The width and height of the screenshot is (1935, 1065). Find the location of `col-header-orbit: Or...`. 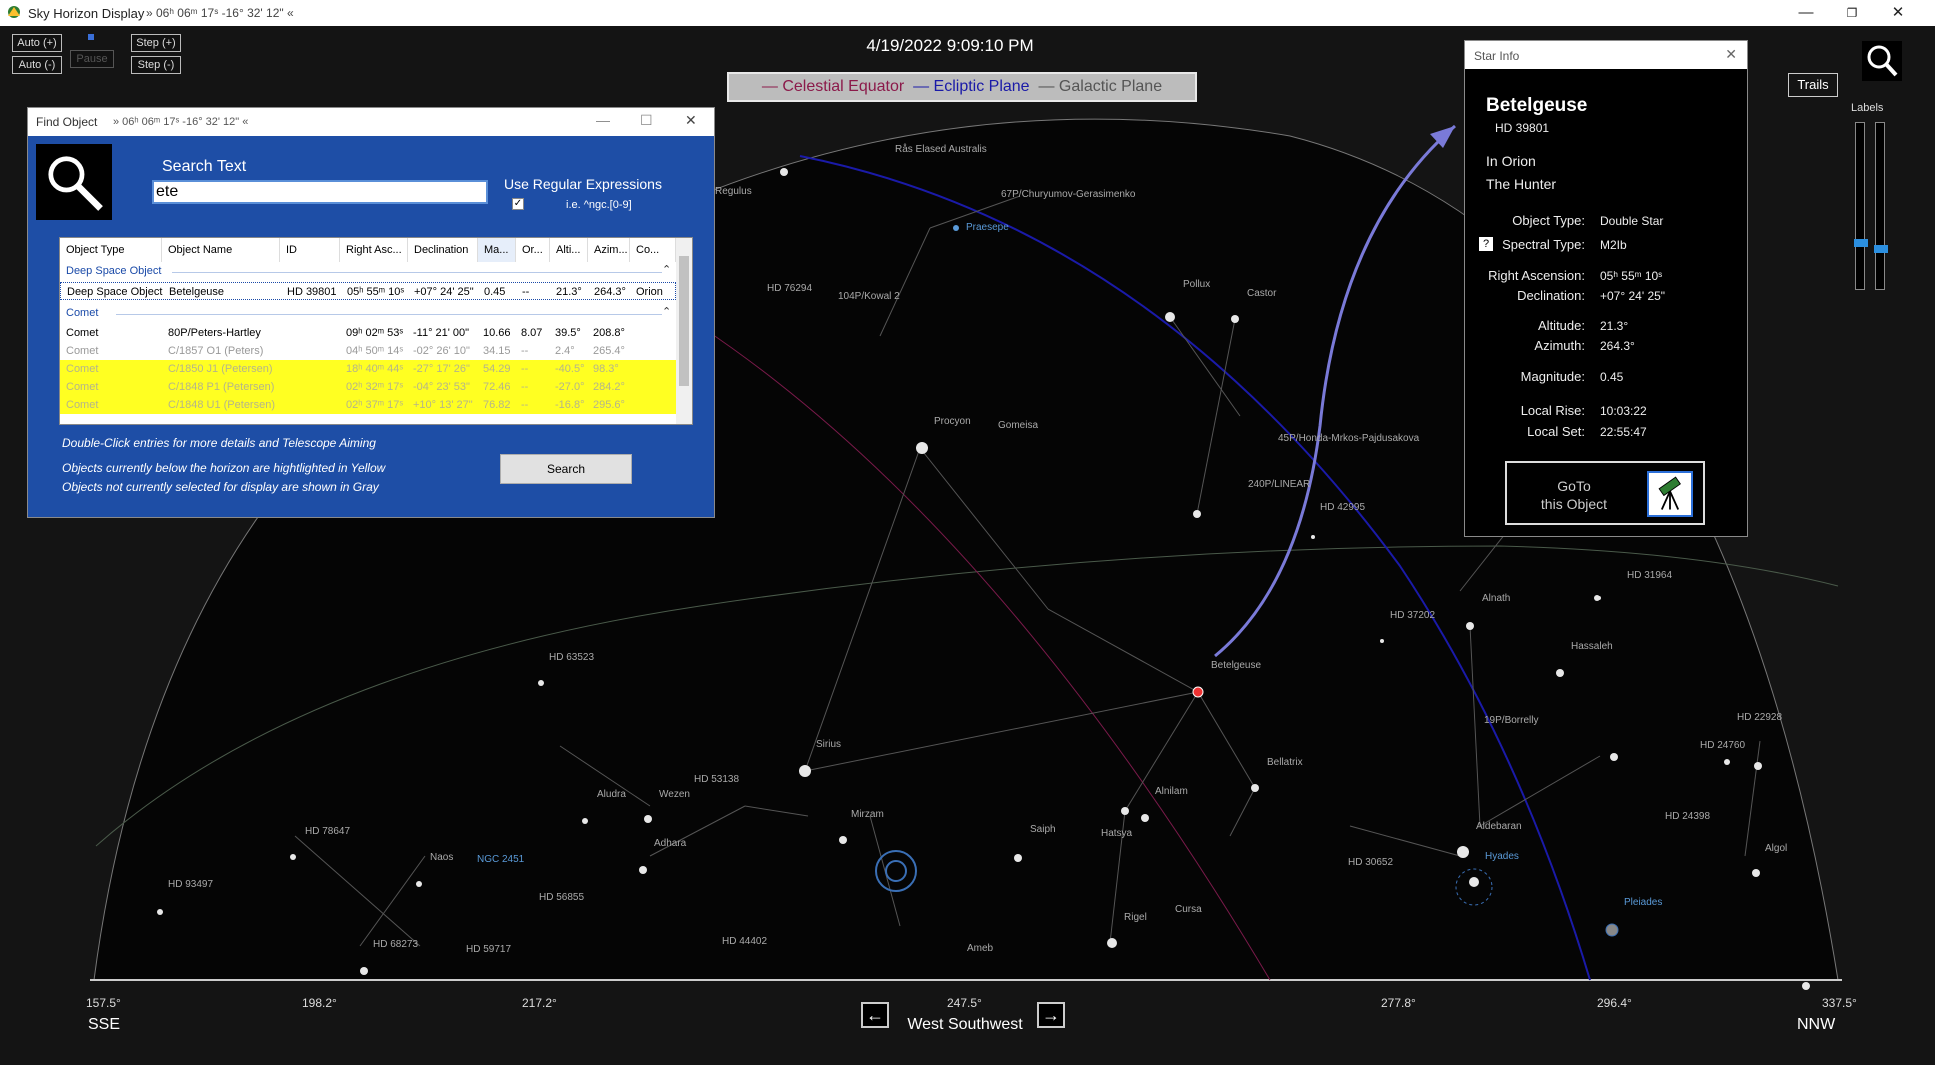

col-header-orbit: Or... is located at coordinates (533, 250).